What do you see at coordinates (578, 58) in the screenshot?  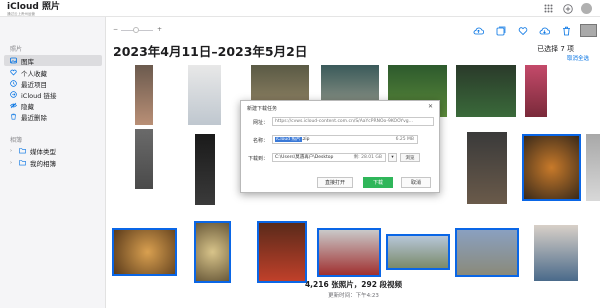 I see `deselect-all-link: 取消全选` at bounding box center [578, 58].